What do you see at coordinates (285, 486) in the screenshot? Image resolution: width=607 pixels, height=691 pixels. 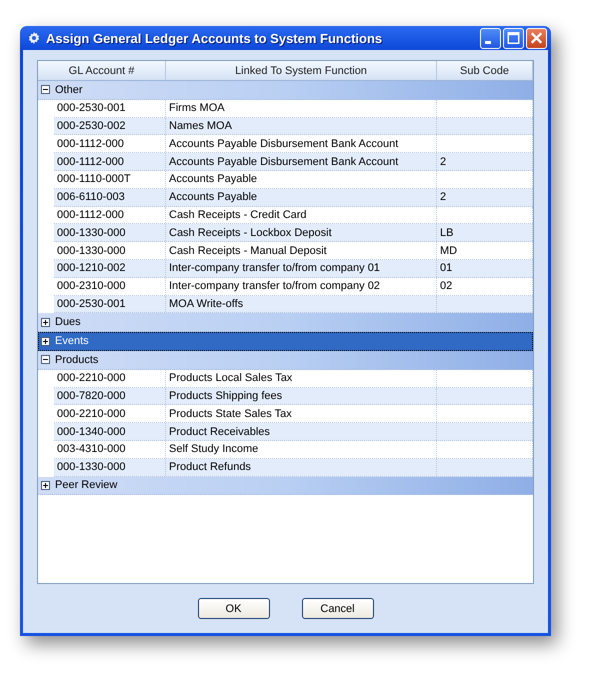 I see `group-row: Peer Review` at bounding box center [285, 486].